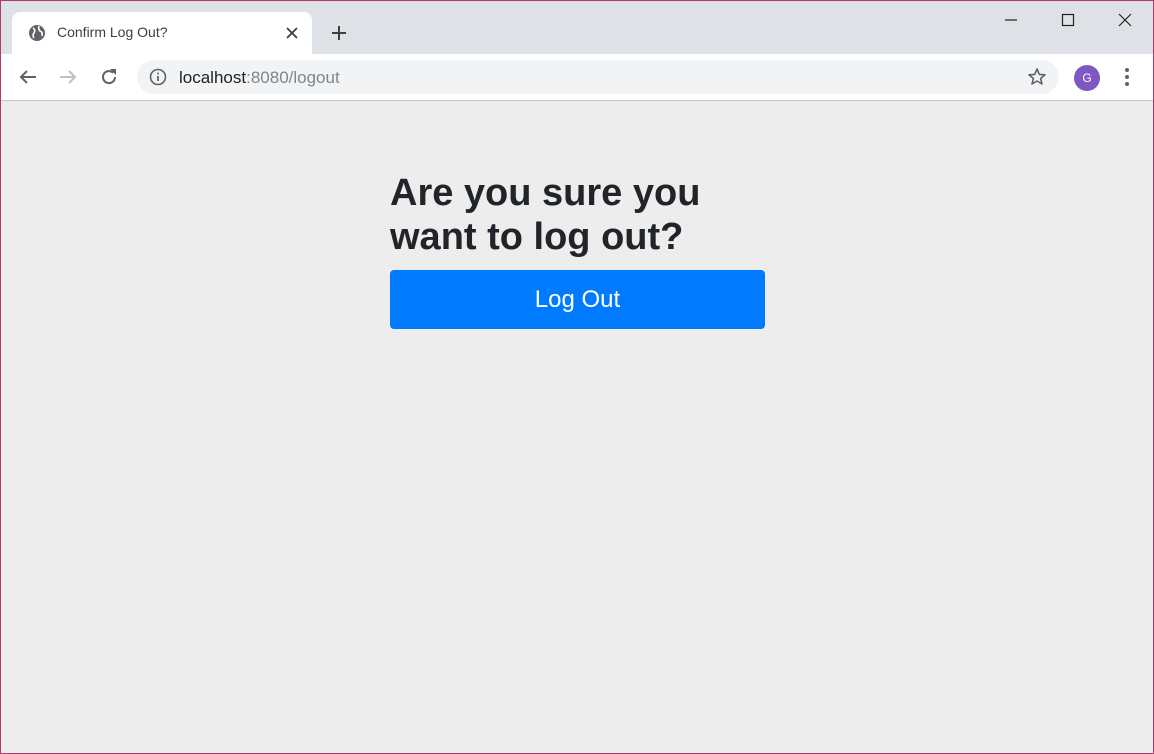 This screenshot has height=754, width=1154. I want to click on more-menu-icon, so click(1127, 77).